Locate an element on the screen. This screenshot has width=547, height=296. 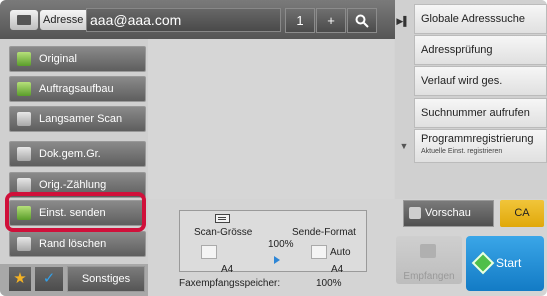
scan-size-label: Scan-Grösse is located at coordinates (223, 232).